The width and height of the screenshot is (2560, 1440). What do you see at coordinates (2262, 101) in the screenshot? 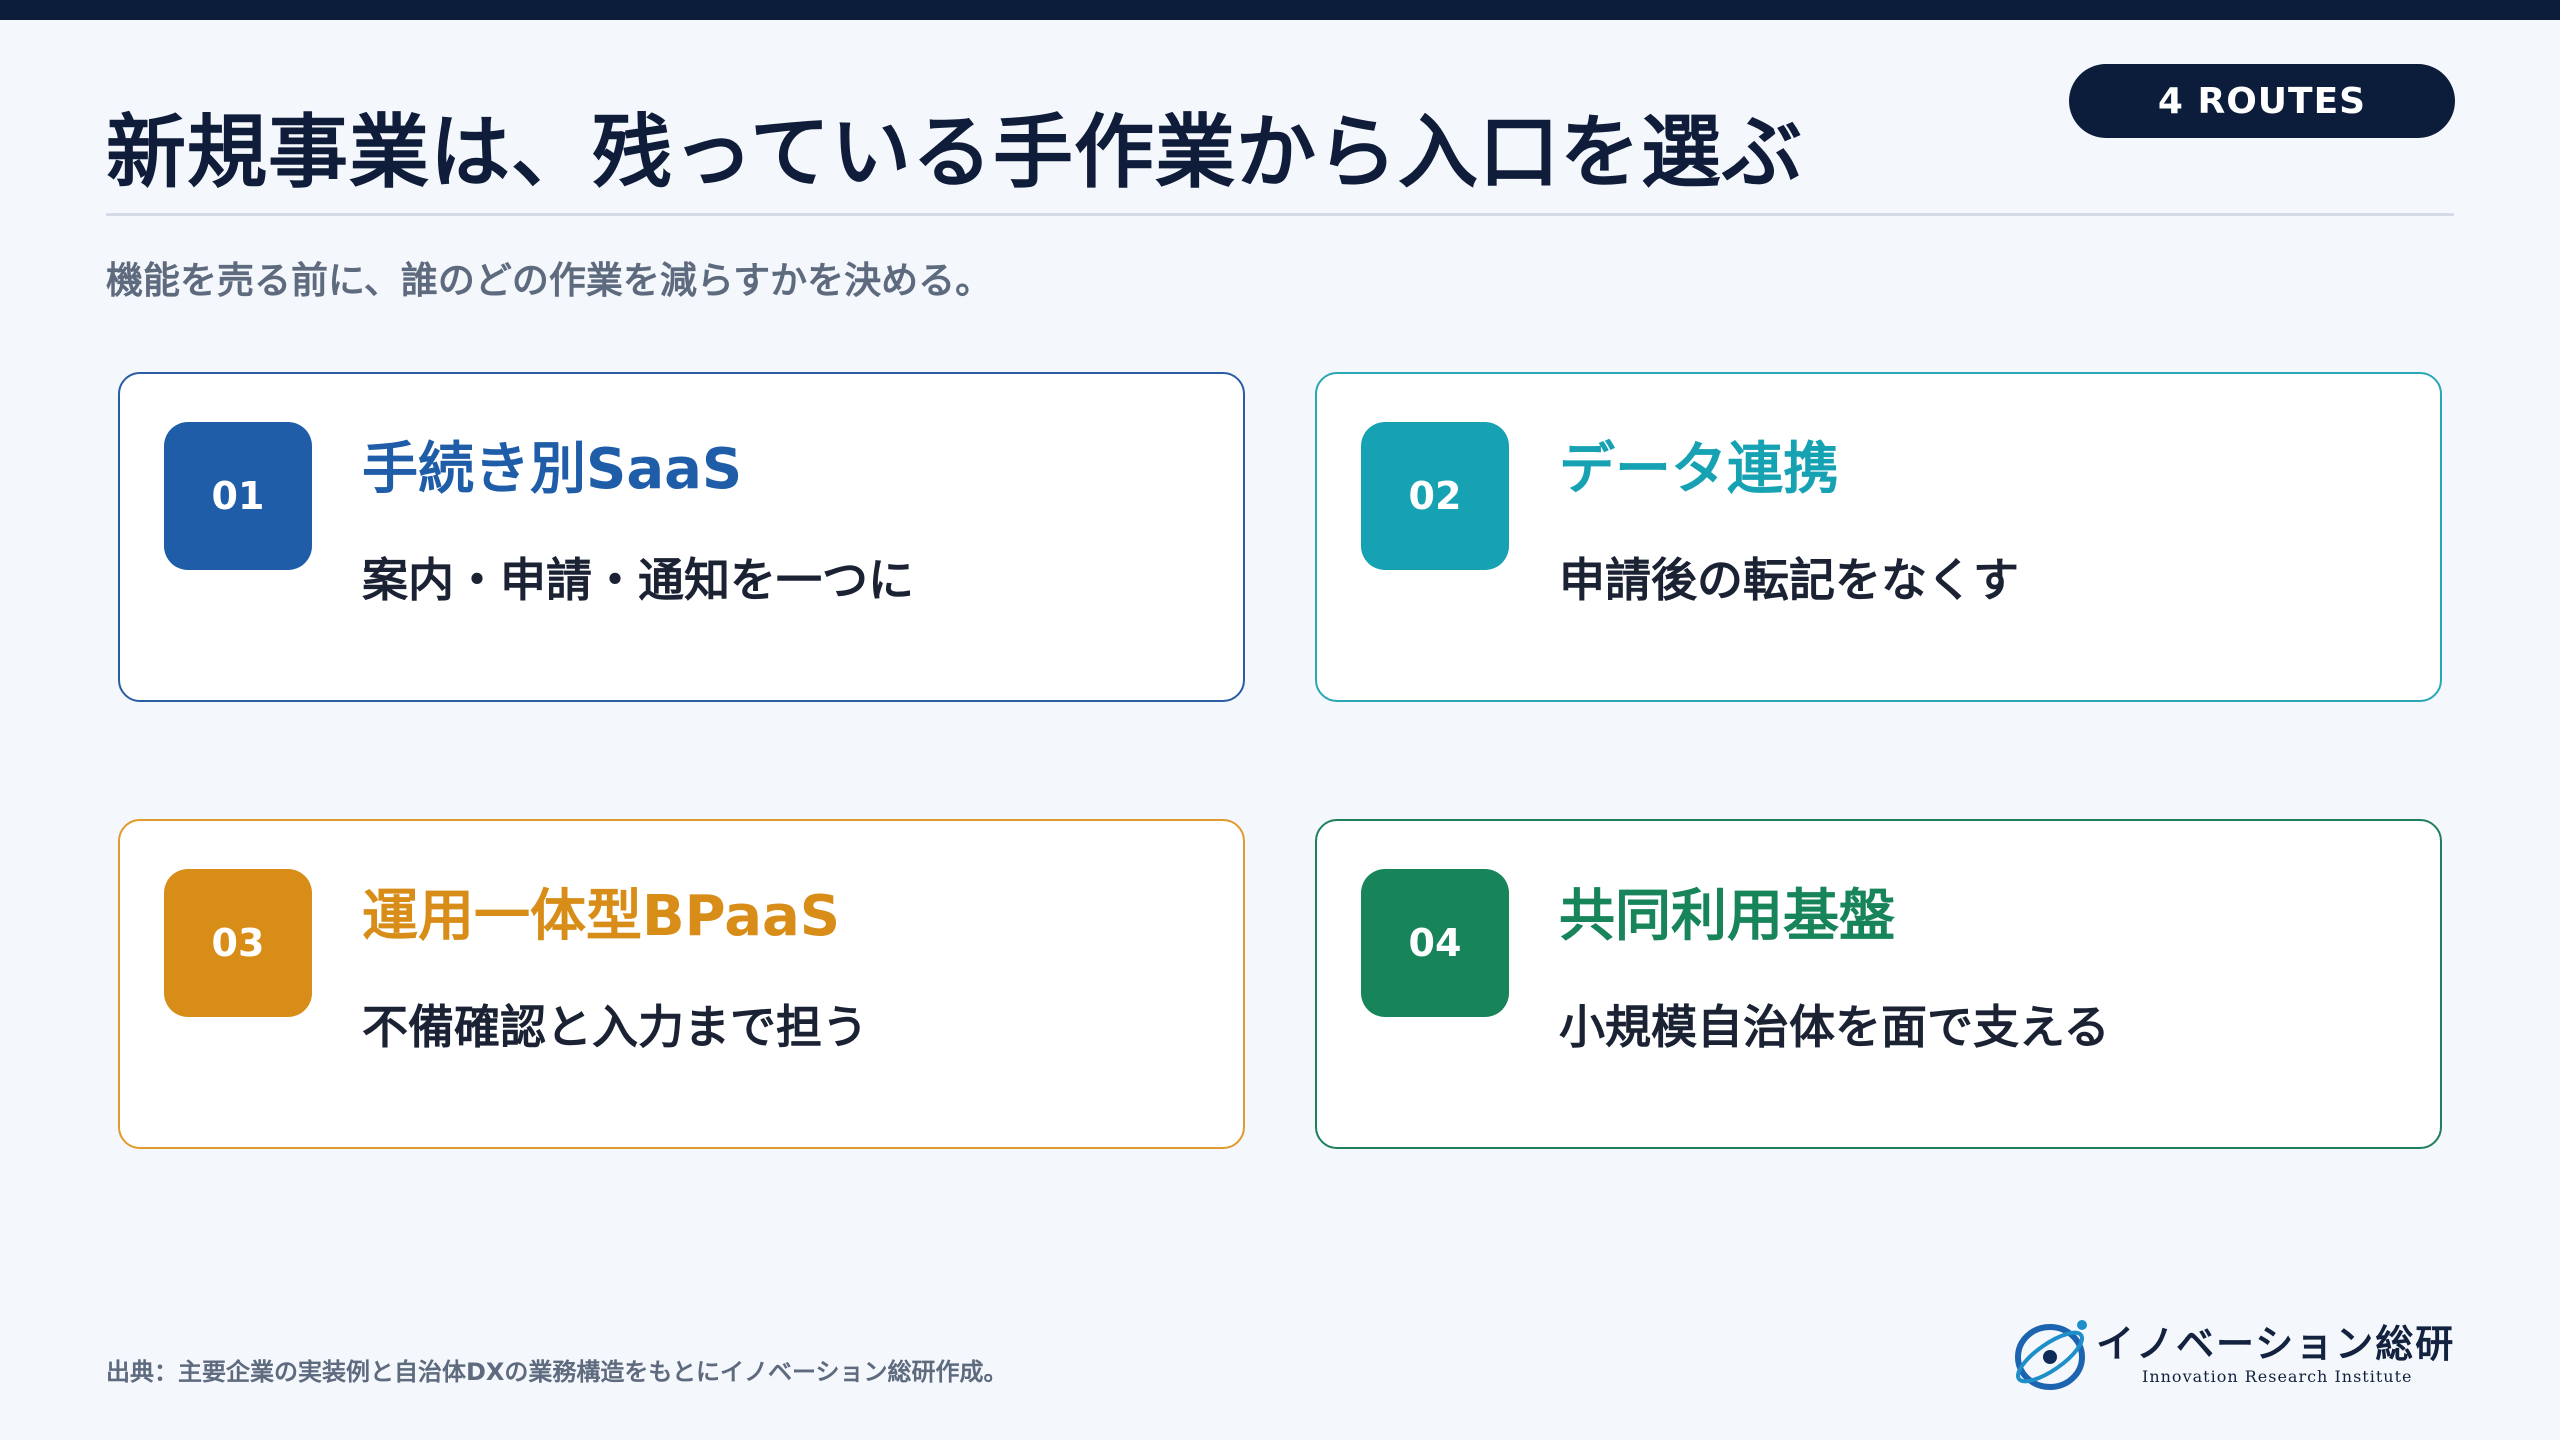
I see `routes-badge: 4 ROUTES` at bounding box center [2262, 101].